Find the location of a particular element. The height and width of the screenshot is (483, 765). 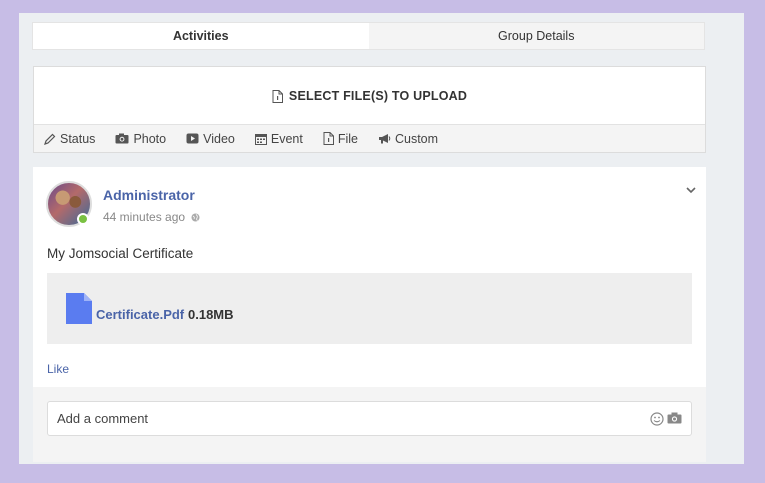

comment-box is located at coordinates (369, 418).